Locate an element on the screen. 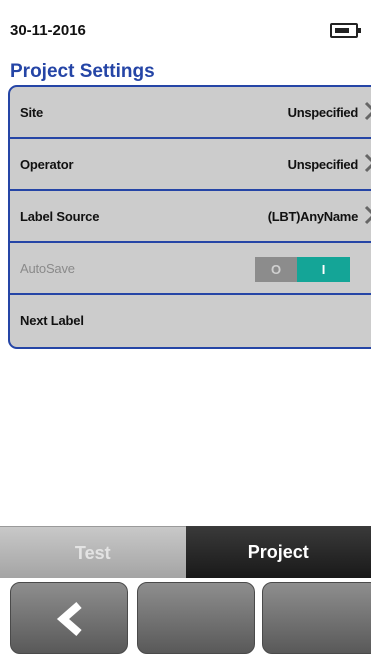  autosave-toggle: O I is located at coordinates (302, 269).